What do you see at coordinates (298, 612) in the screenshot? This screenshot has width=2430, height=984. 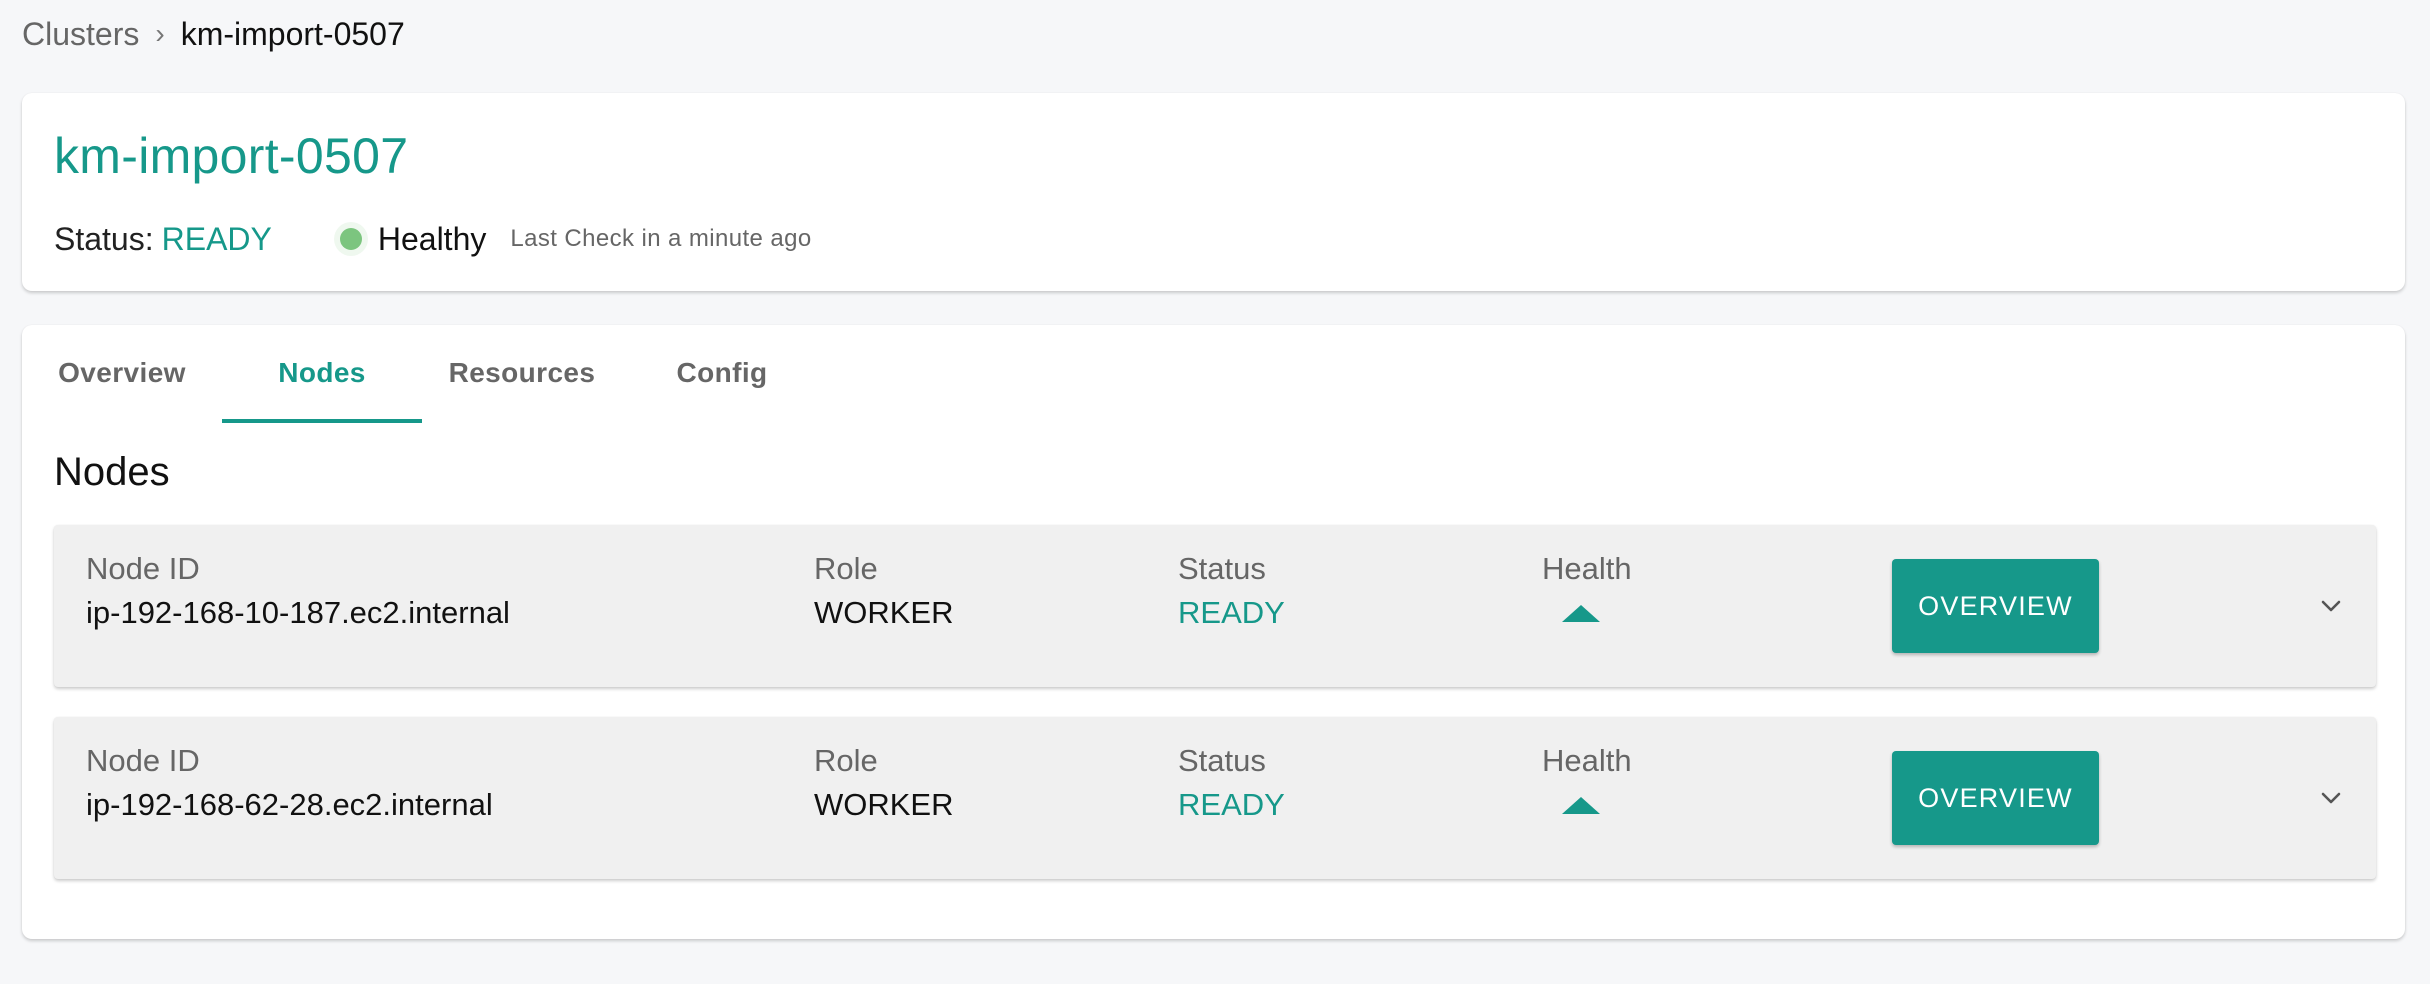 I see `node-id-value: ip-192-168-10-187.ec2.internal` at bounding box center [298, 612].